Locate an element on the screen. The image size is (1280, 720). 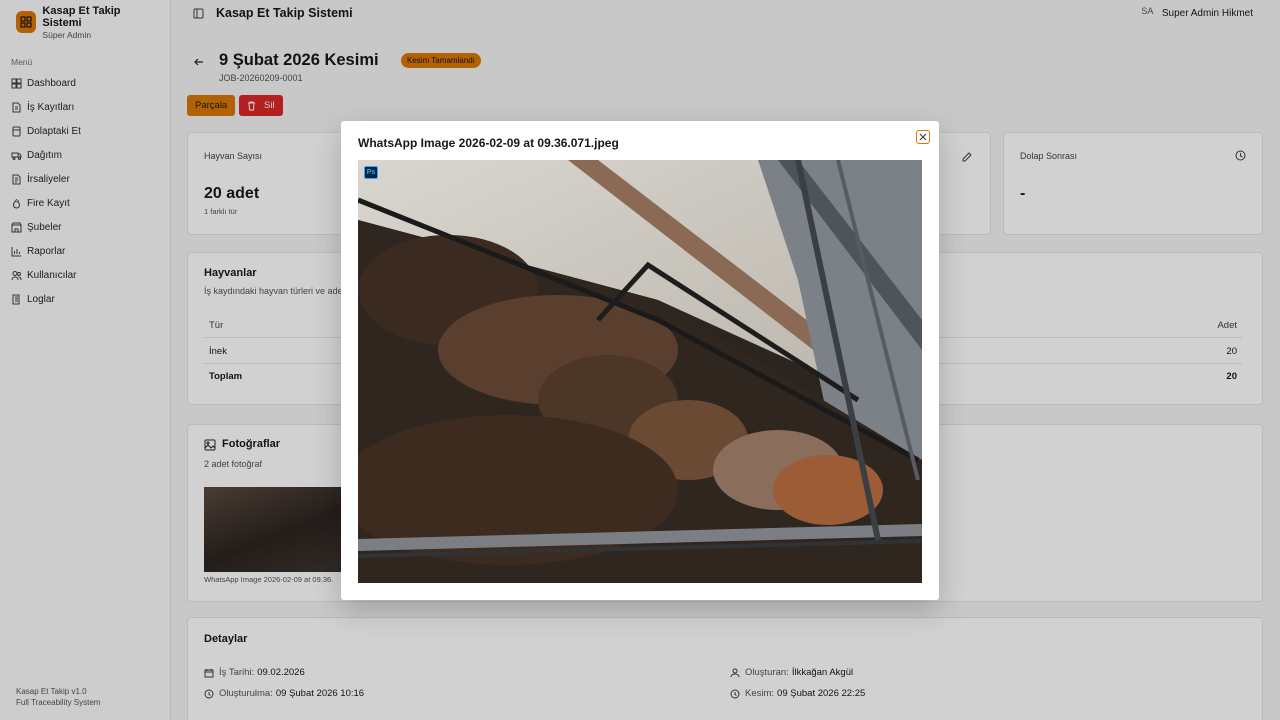
close-icon is located at coordinates (923, 137).